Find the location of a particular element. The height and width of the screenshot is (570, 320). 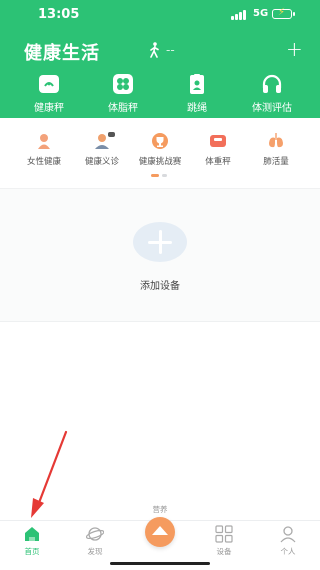

device-item-assessment: 体测评估 is located at coordinates (272, 94).